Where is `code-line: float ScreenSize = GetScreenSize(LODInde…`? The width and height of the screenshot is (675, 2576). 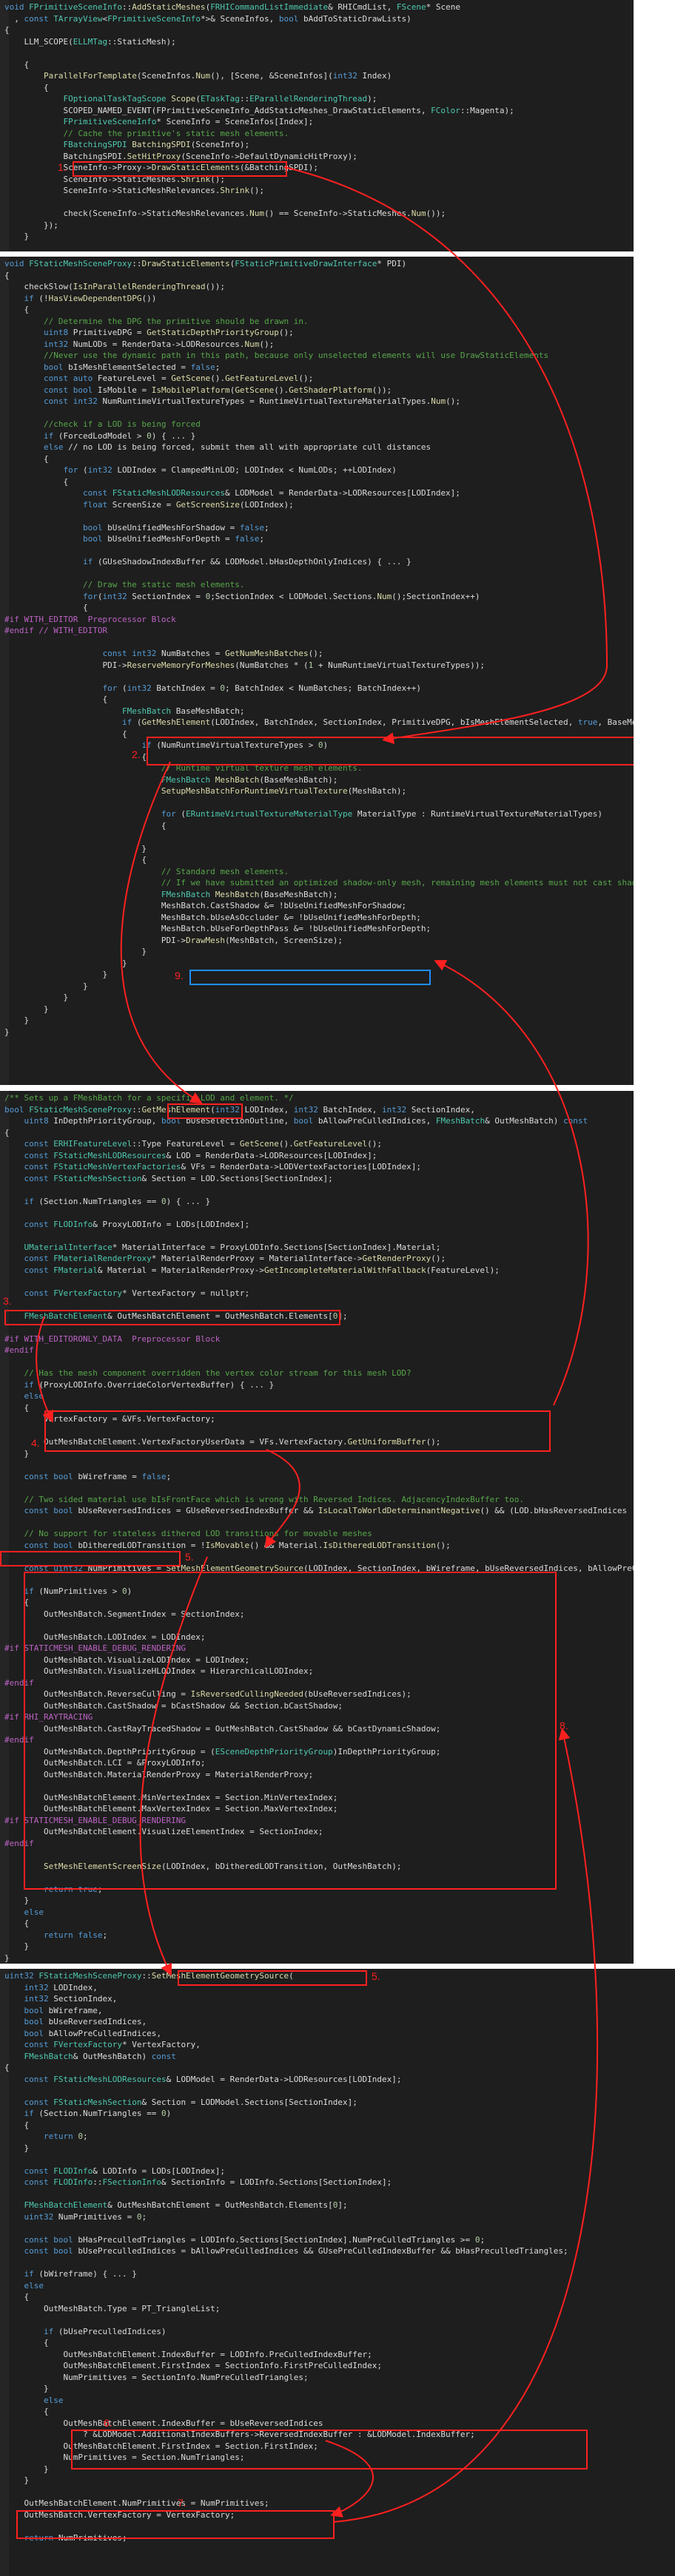 code-line: float ScreenSize = GetScreenSize(LODInde… is located at coordinates (188, 504).